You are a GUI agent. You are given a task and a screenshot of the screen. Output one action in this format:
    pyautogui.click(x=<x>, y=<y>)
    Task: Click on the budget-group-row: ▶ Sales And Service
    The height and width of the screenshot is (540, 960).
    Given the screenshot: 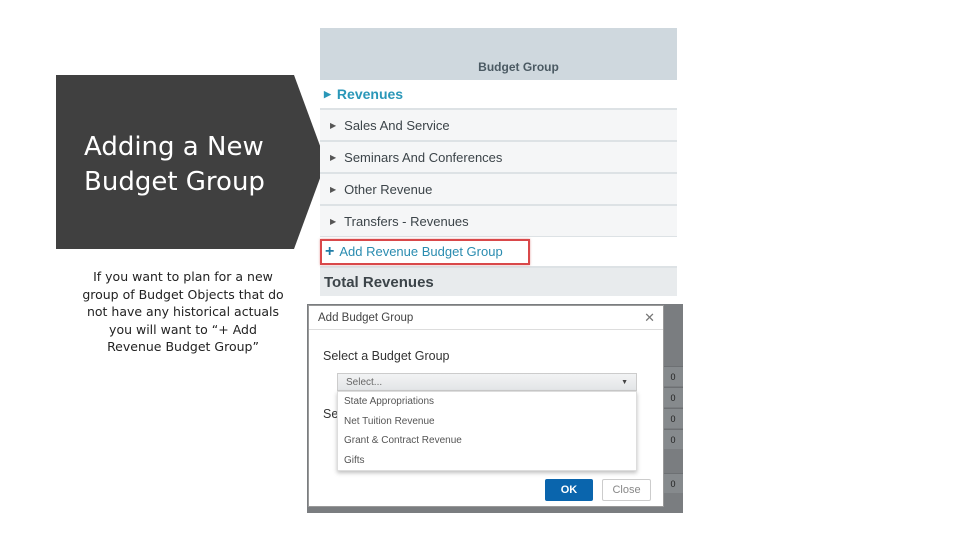 What is the action you would take?
    pyautogui.click(x=498, y=124)
    